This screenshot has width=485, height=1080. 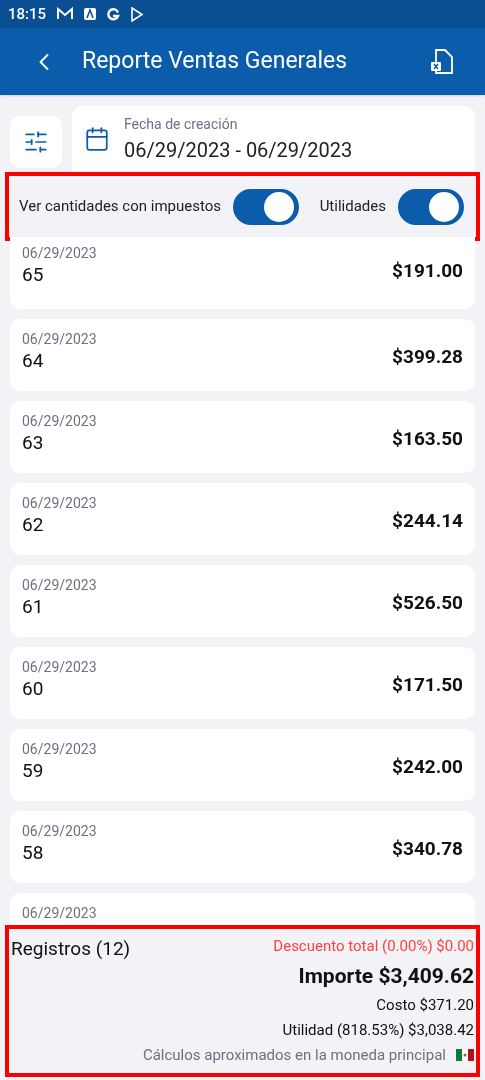 I want to click on page-title: Reporte Ventas Generales, so click(x=215, y=61).